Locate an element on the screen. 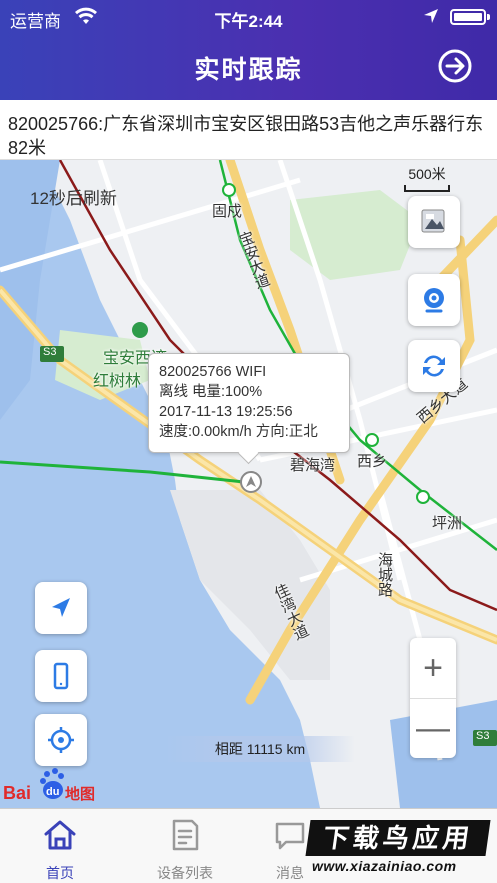  header: 运营商 下午2:44 实时跟踪 is located at coordinates (248, 50).